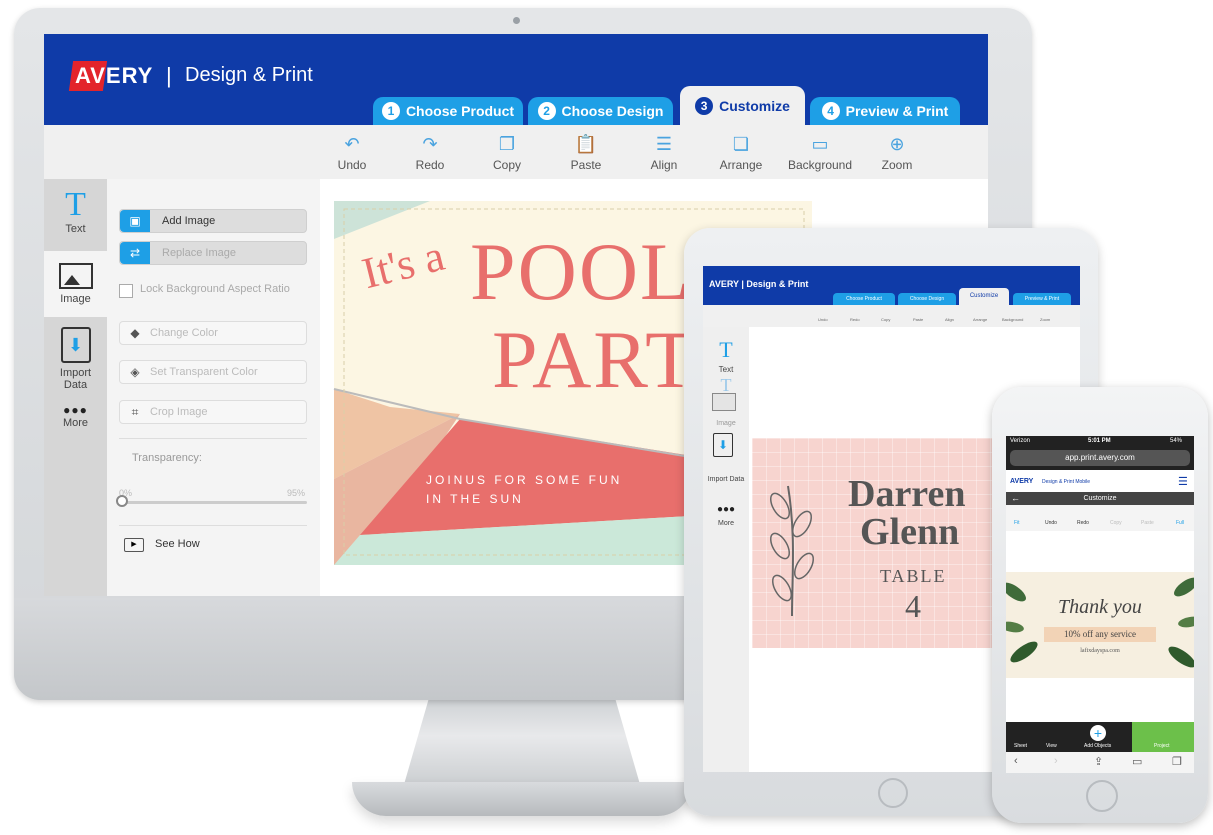  I want to click on phone-view-button: View, so click(1051, 746).